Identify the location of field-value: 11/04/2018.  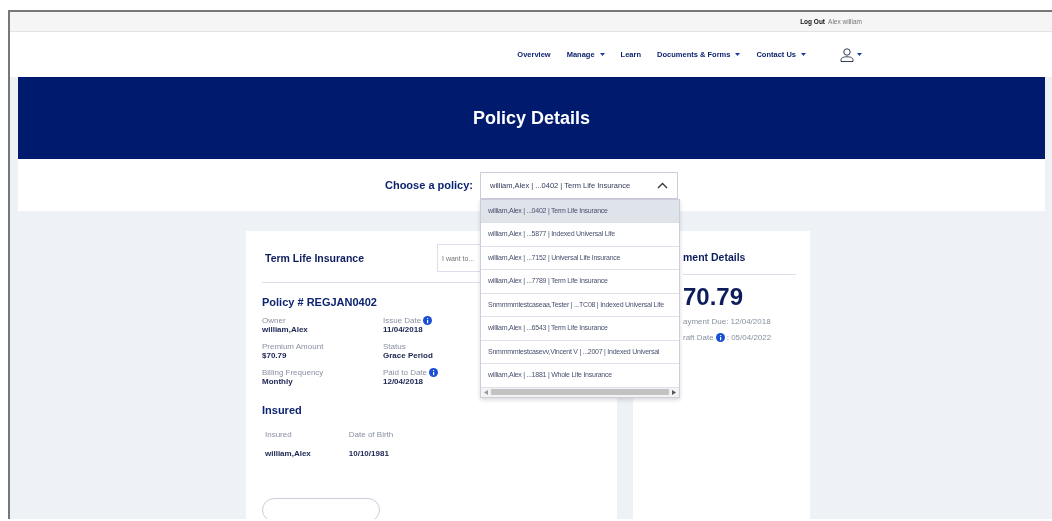
(403, 329).